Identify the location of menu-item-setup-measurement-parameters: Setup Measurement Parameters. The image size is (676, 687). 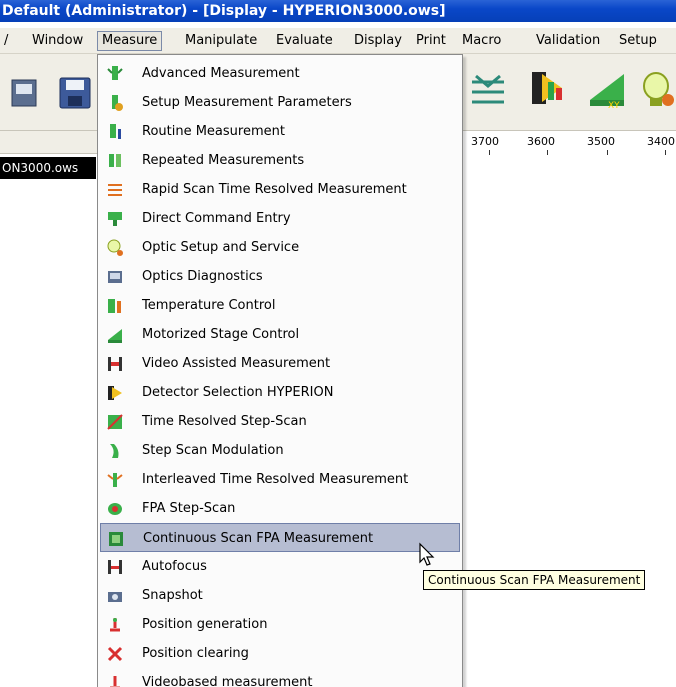
(280, 102).